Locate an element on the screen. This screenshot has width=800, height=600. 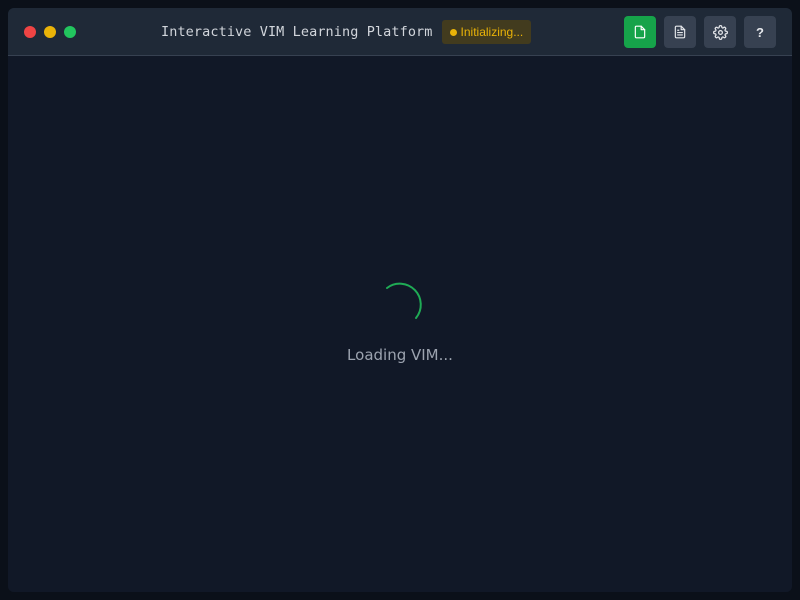
status-dot-icon is located at coordinates (453, 32).